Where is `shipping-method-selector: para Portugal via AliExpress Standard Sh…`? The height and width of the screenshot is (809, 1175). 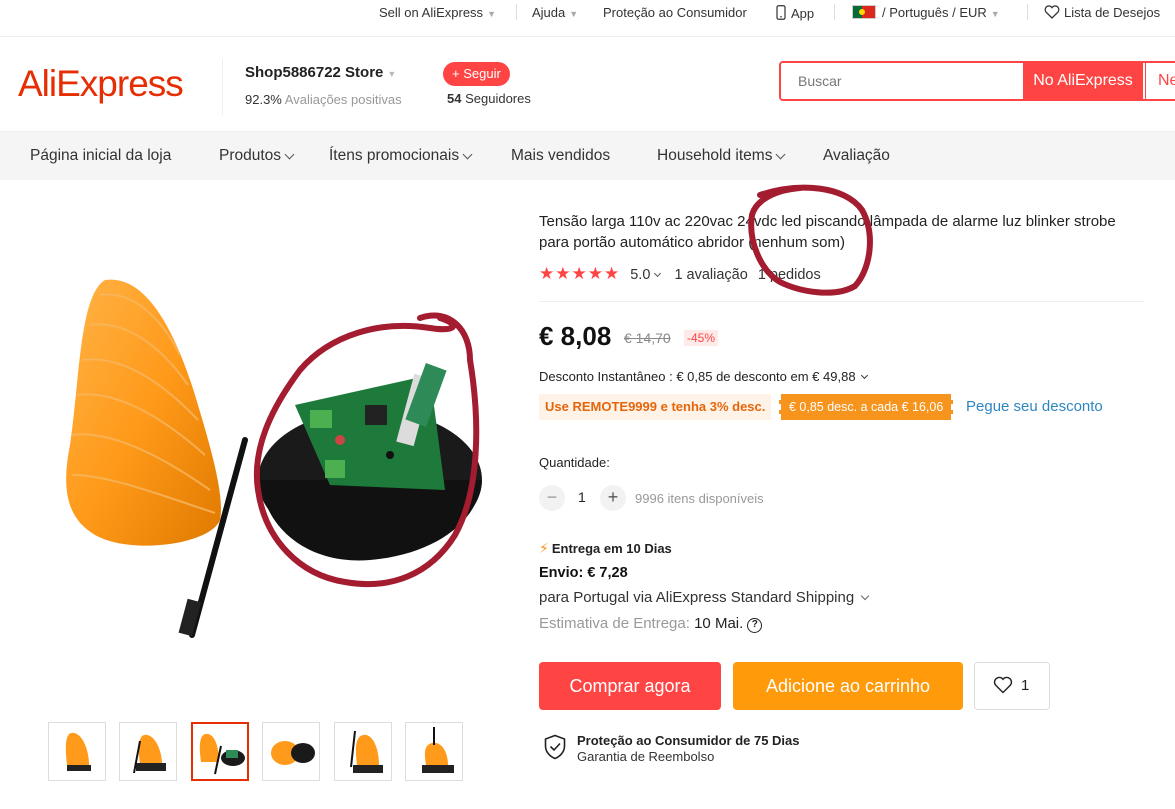
shipping-method-selector: para Portugal via AliExpress Standard Sh… is located at coordinates (704, 597).